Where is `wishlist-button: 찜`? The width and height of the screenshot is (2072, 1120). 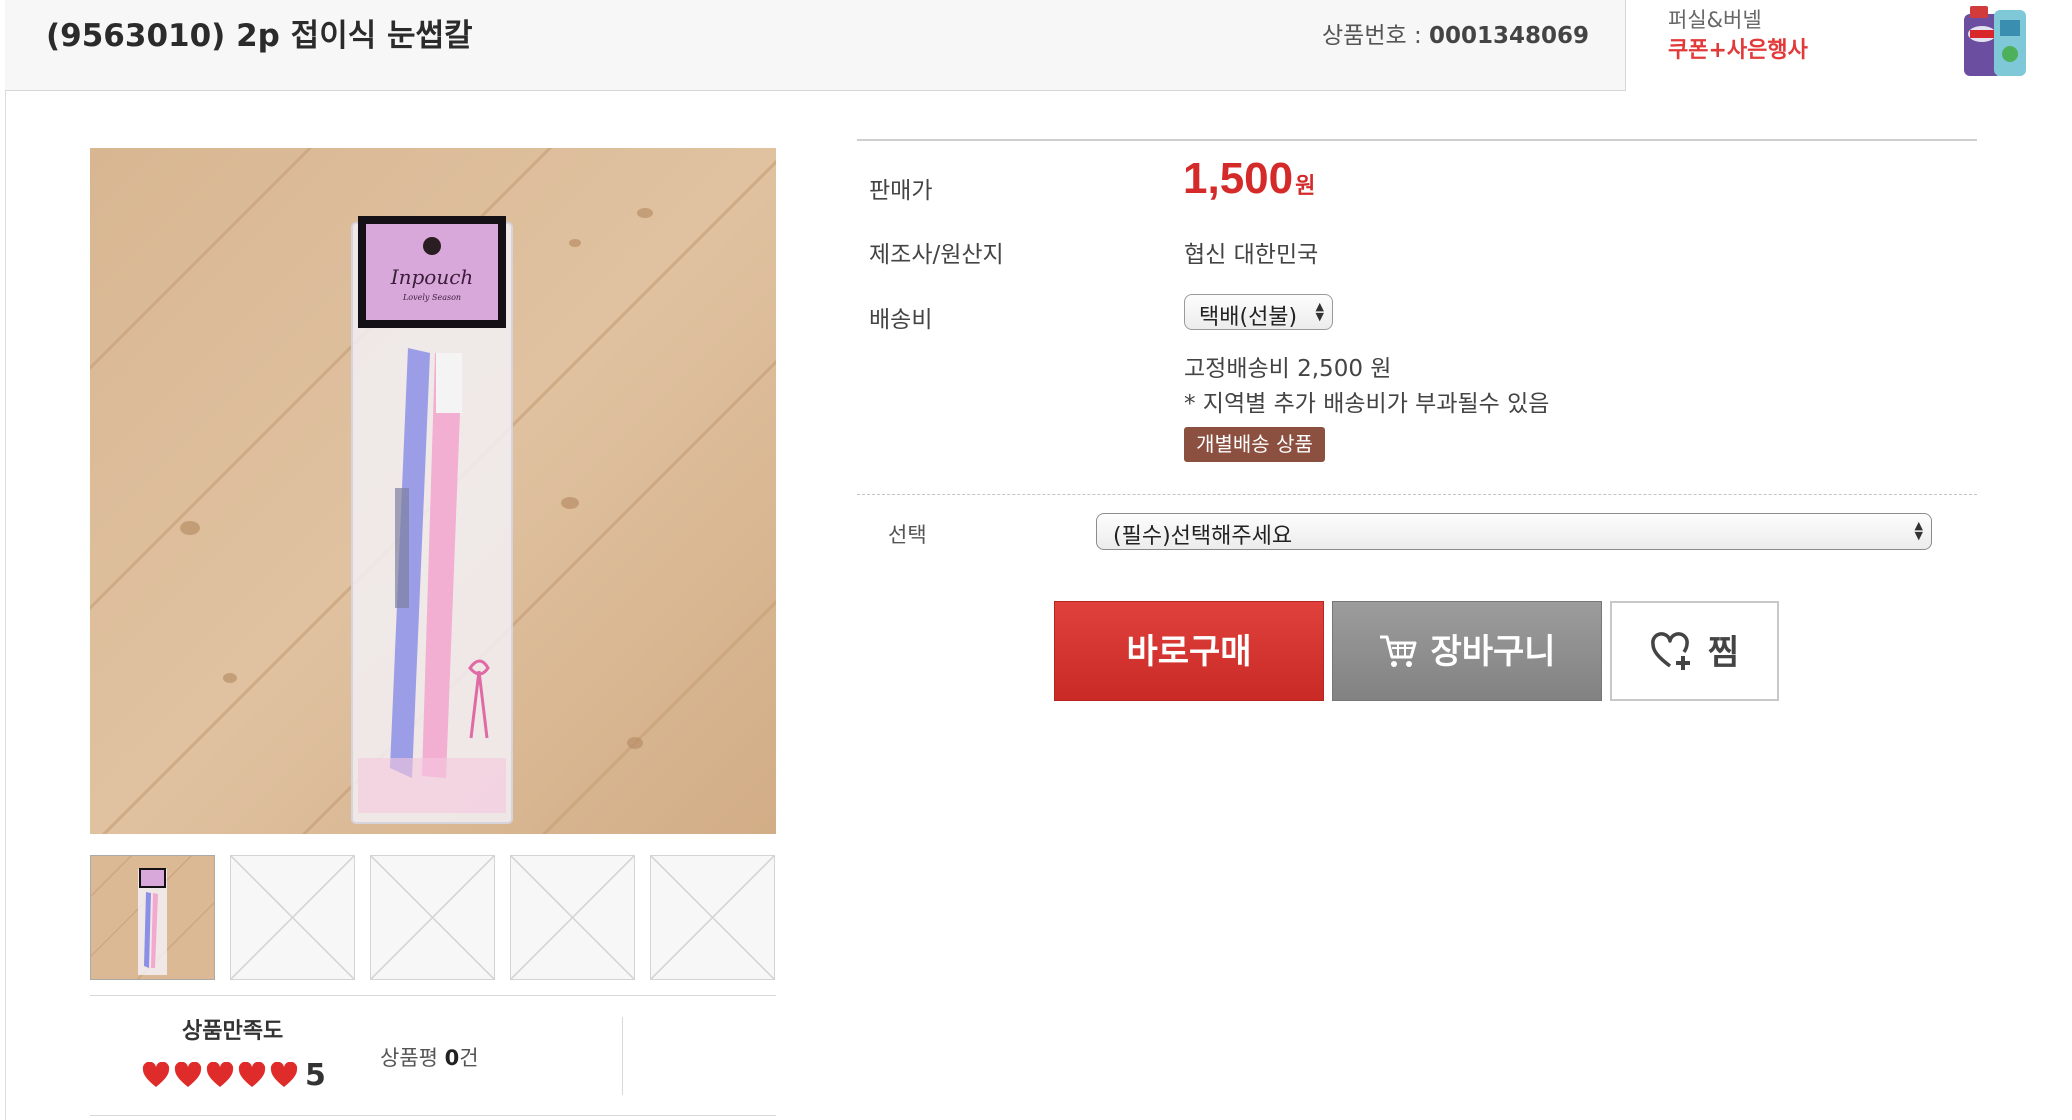 wishlist-button: 찜 is located at coordinates (1694, 651).